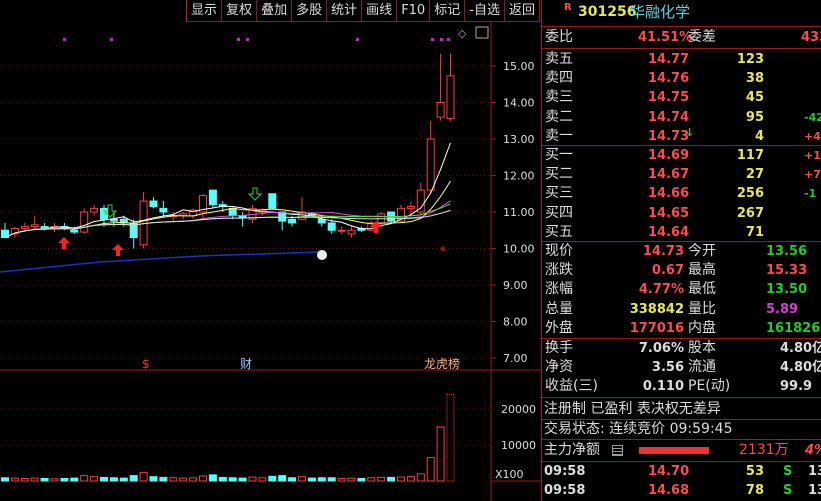 This screenshot has width=821, height=501. I want to click on level-volume: 256, so click(750, 194).